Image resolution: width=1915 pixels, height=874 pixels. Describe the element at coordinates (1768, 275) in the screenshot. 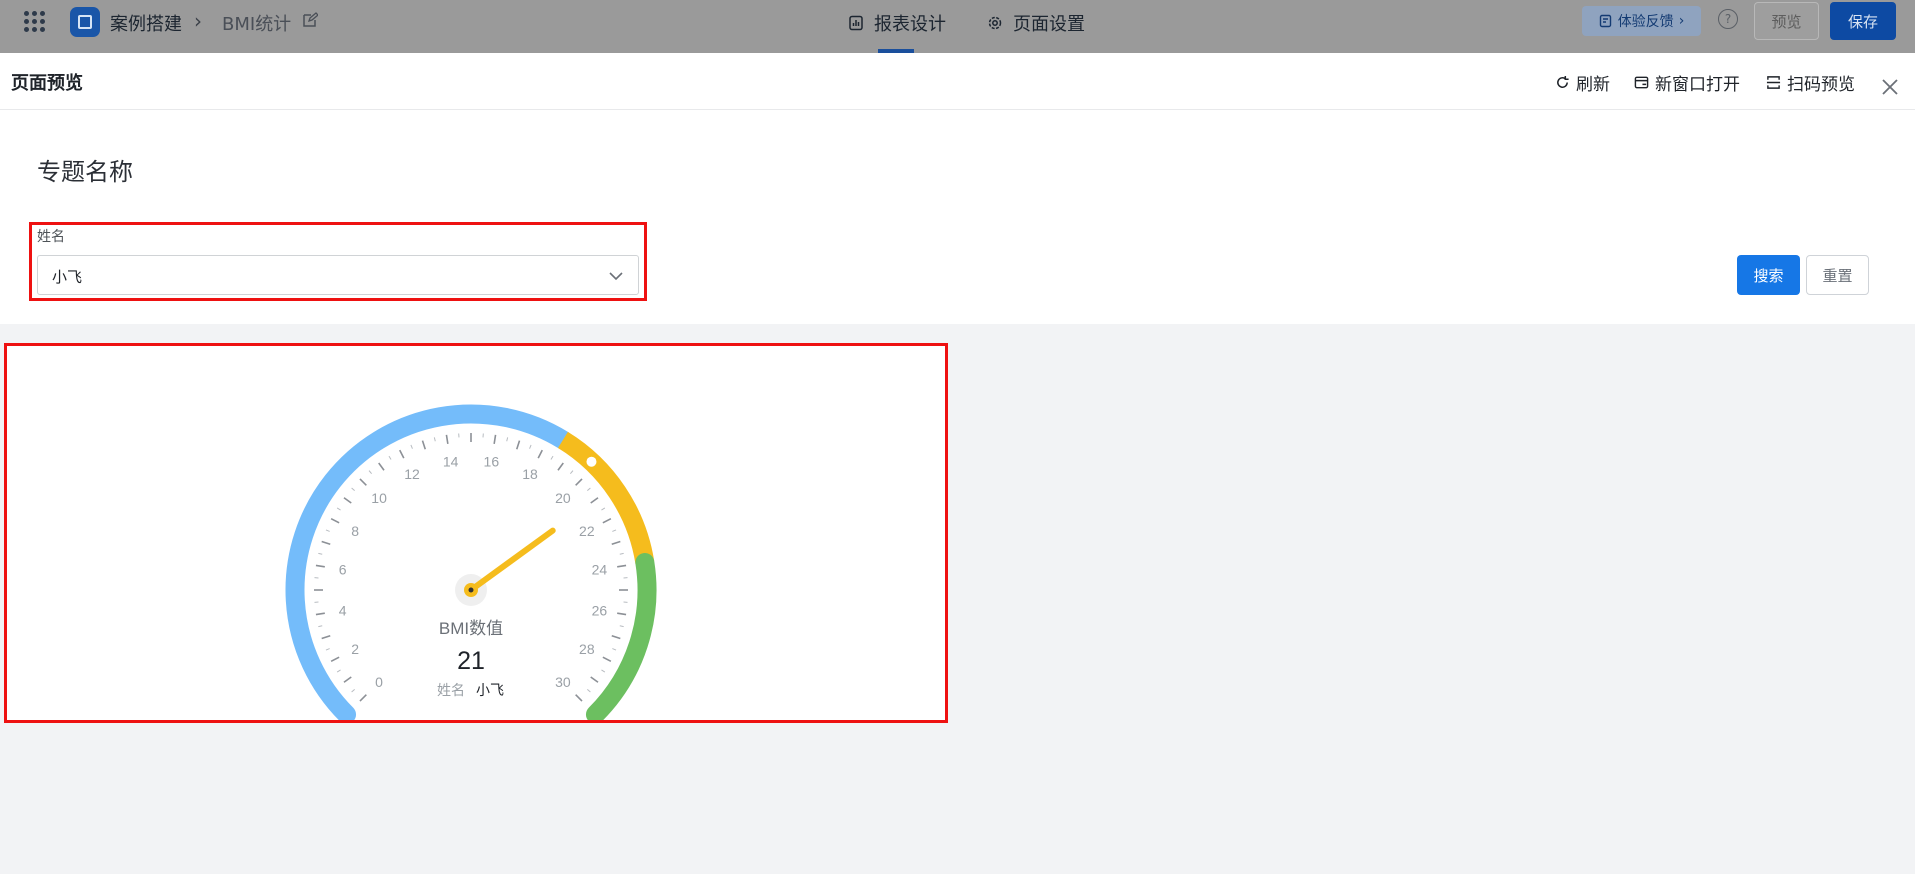

I see `search-button: 搜索` at that location.